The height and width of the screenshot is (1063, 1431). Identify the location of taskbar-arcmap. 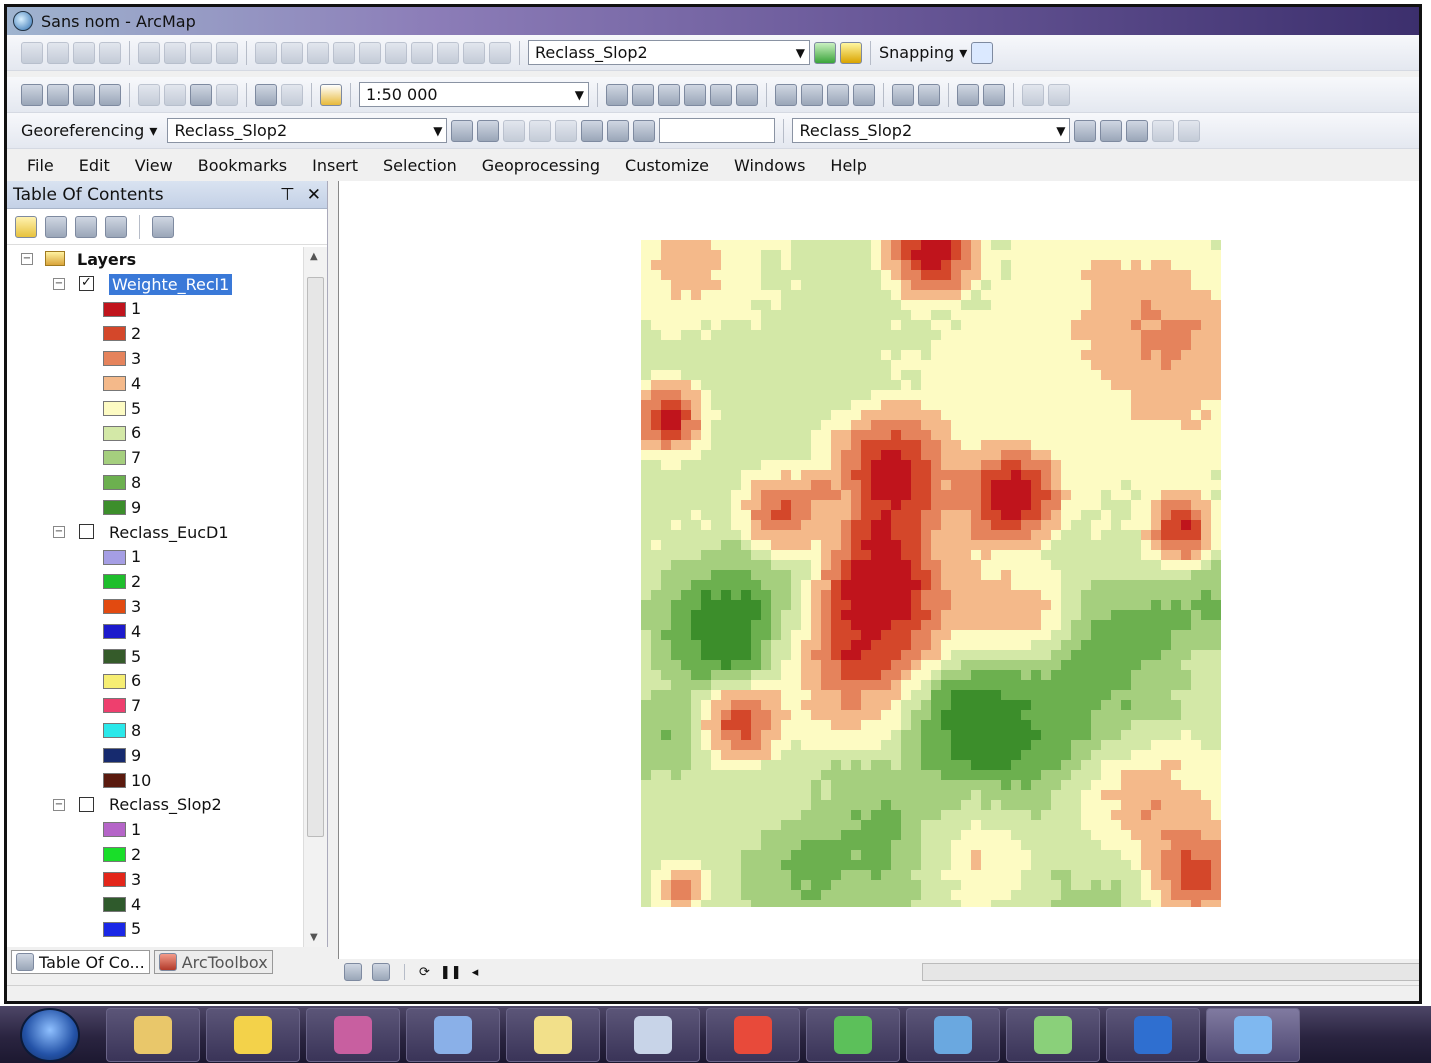
(1253, 1034).